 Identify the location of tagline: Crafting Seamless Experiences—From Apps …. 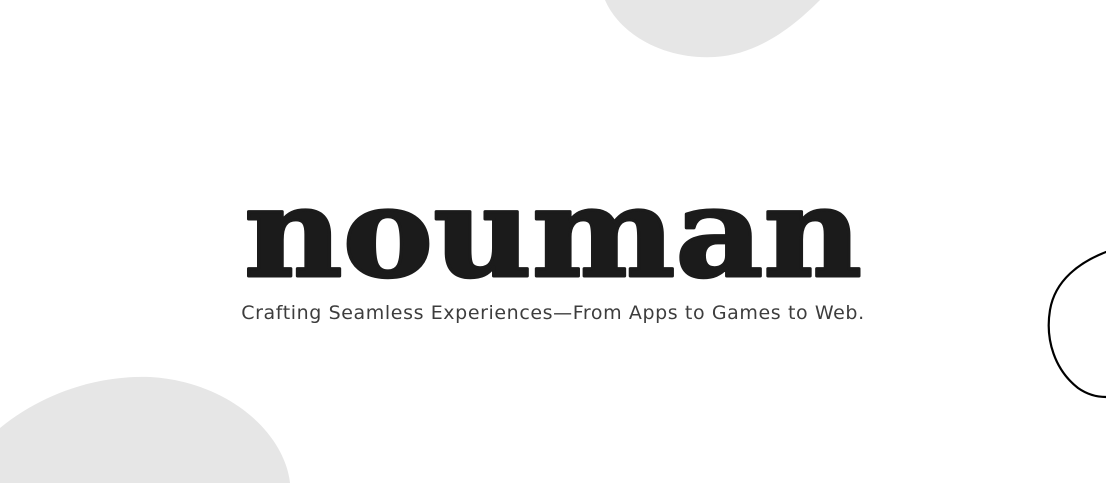
(553, 313).